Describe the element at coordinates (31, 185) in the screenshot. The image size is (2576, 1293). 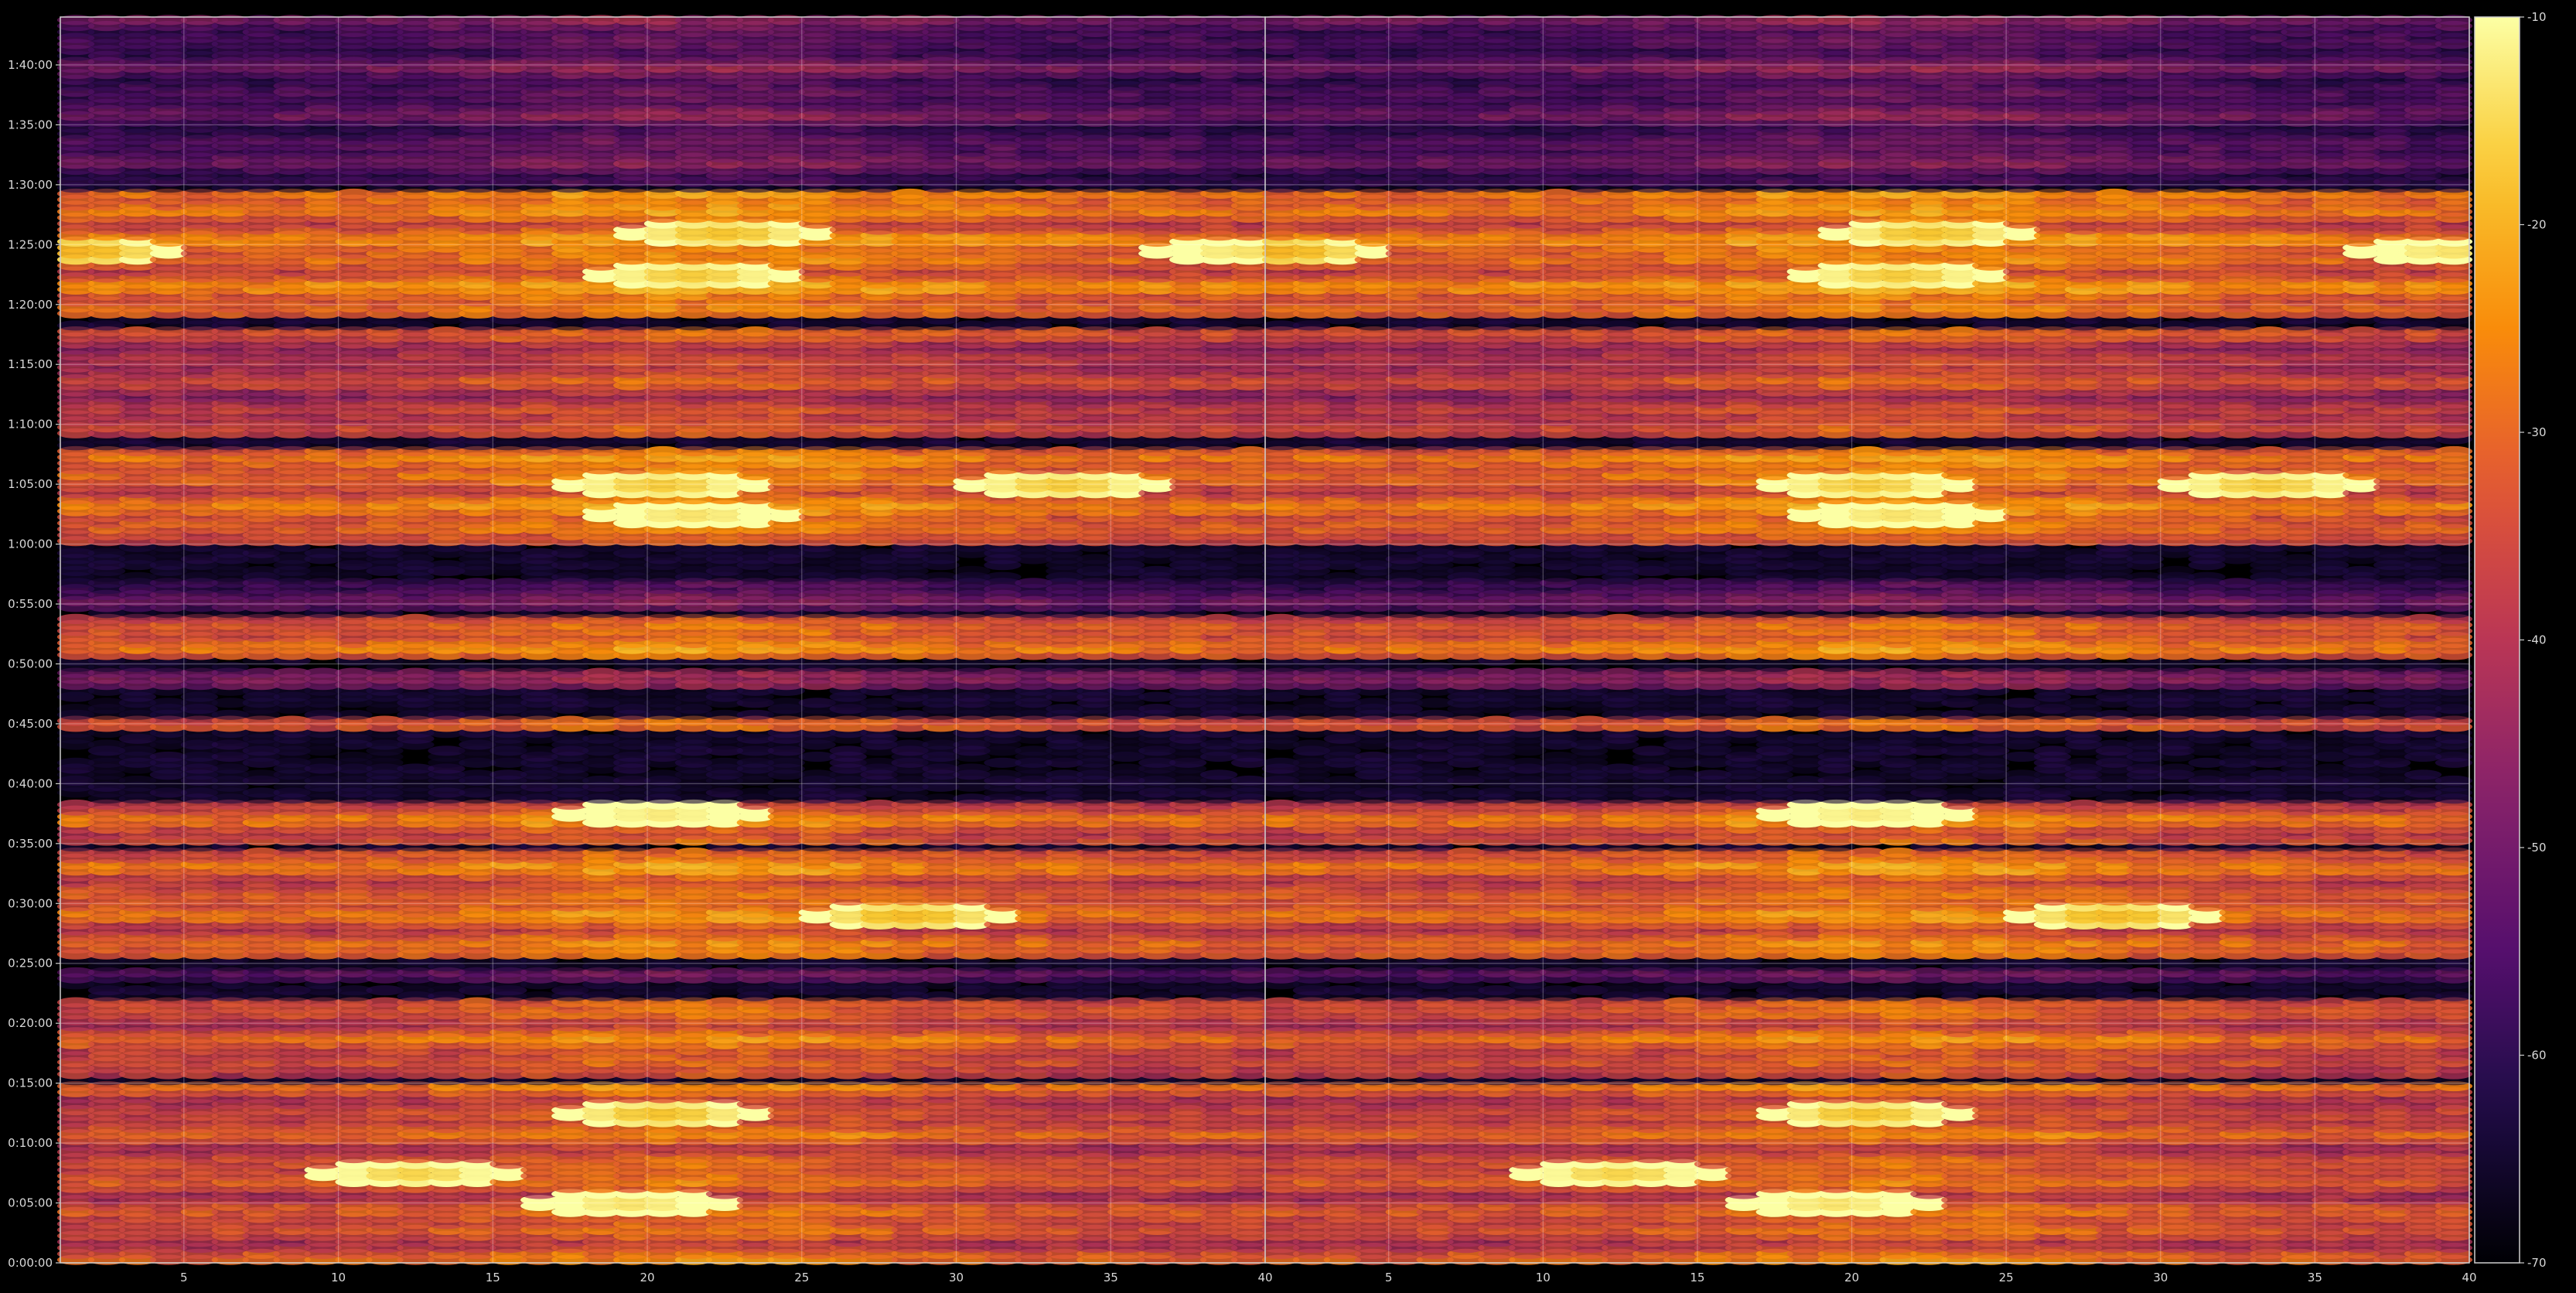
I see `y-tick-label: 1:30:00` at that location.